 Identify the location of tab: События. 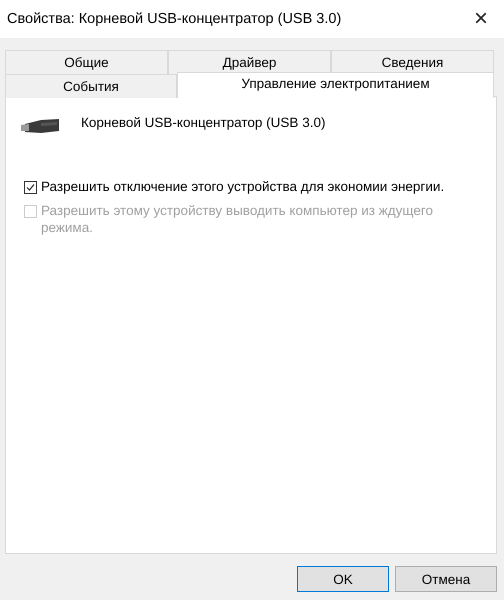
(91, 86).